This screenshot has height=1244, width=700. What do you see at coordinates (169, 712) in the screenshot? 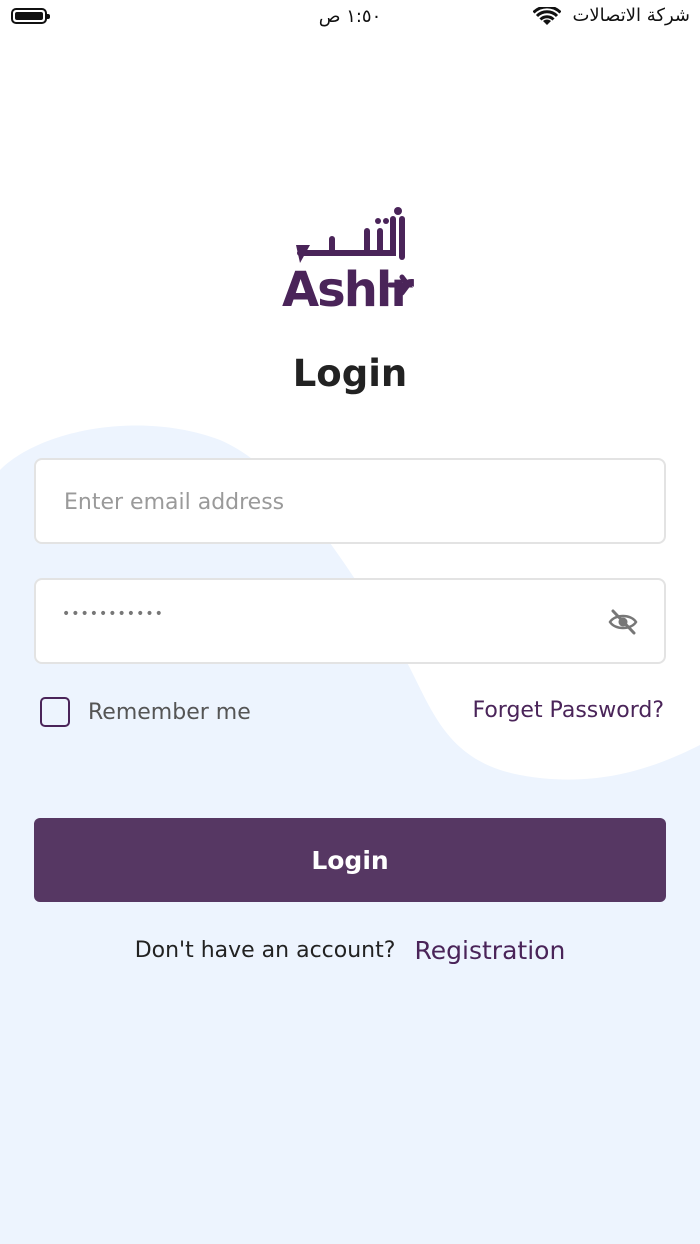
I see `remember-me-label: Remember me` at bounding box center [169, 712].